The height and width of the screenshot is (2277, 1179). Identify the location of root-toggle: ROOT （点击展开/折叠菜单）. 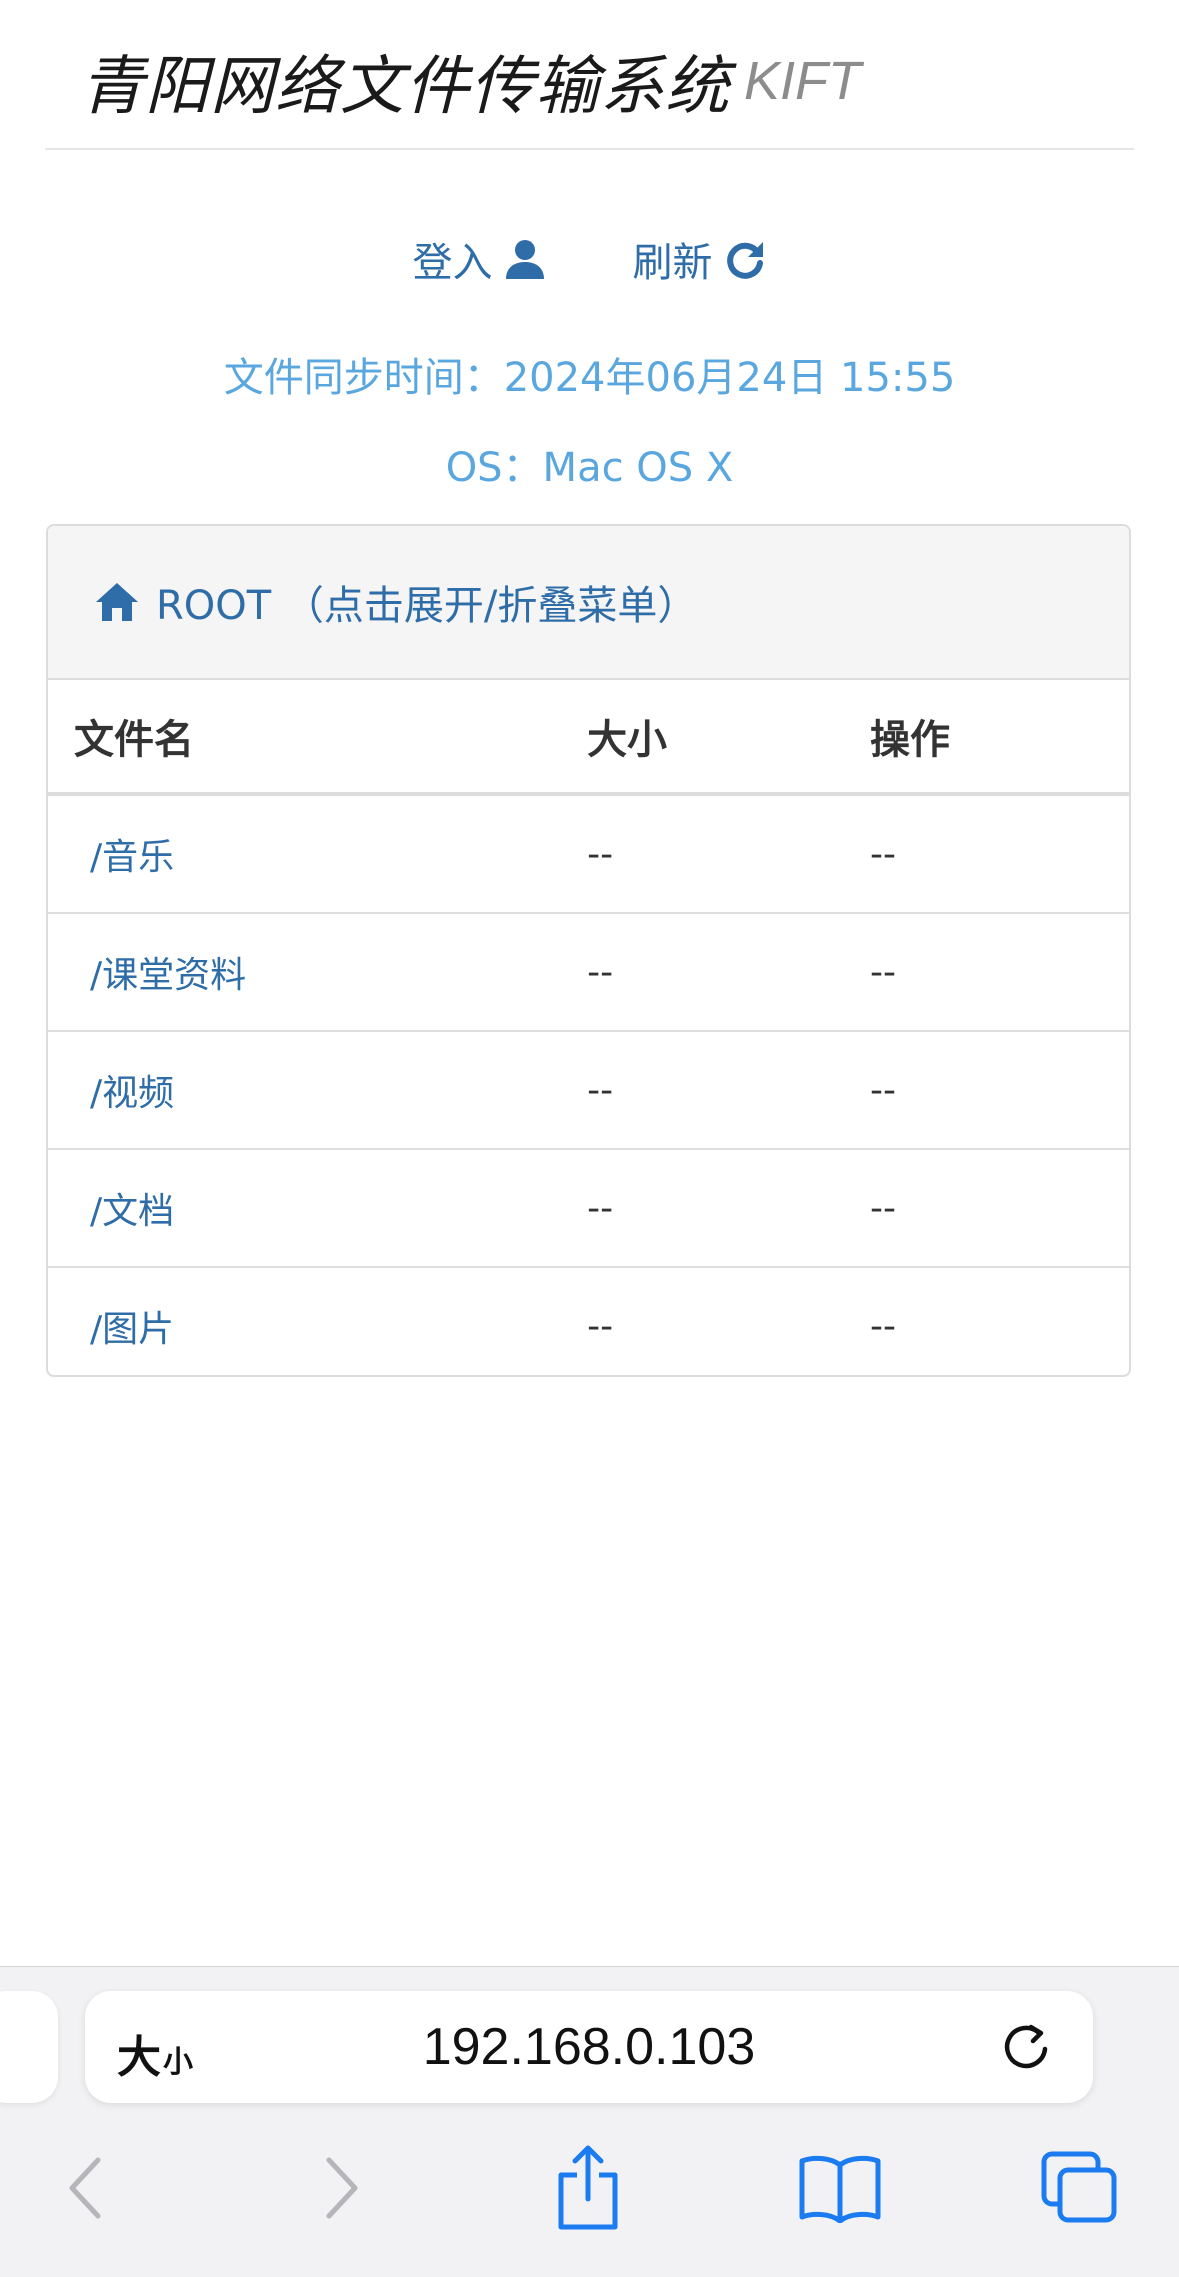
(588, 603).